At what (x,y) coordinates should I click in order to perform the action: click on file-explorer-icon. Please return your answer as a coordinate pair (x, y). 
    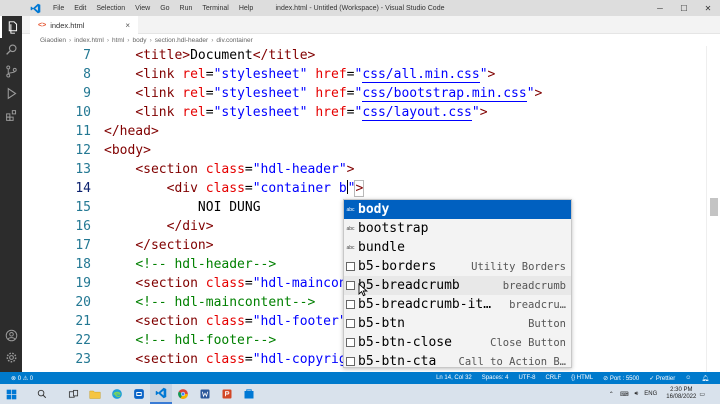
    Looking at the image, I should click on (95, 394).